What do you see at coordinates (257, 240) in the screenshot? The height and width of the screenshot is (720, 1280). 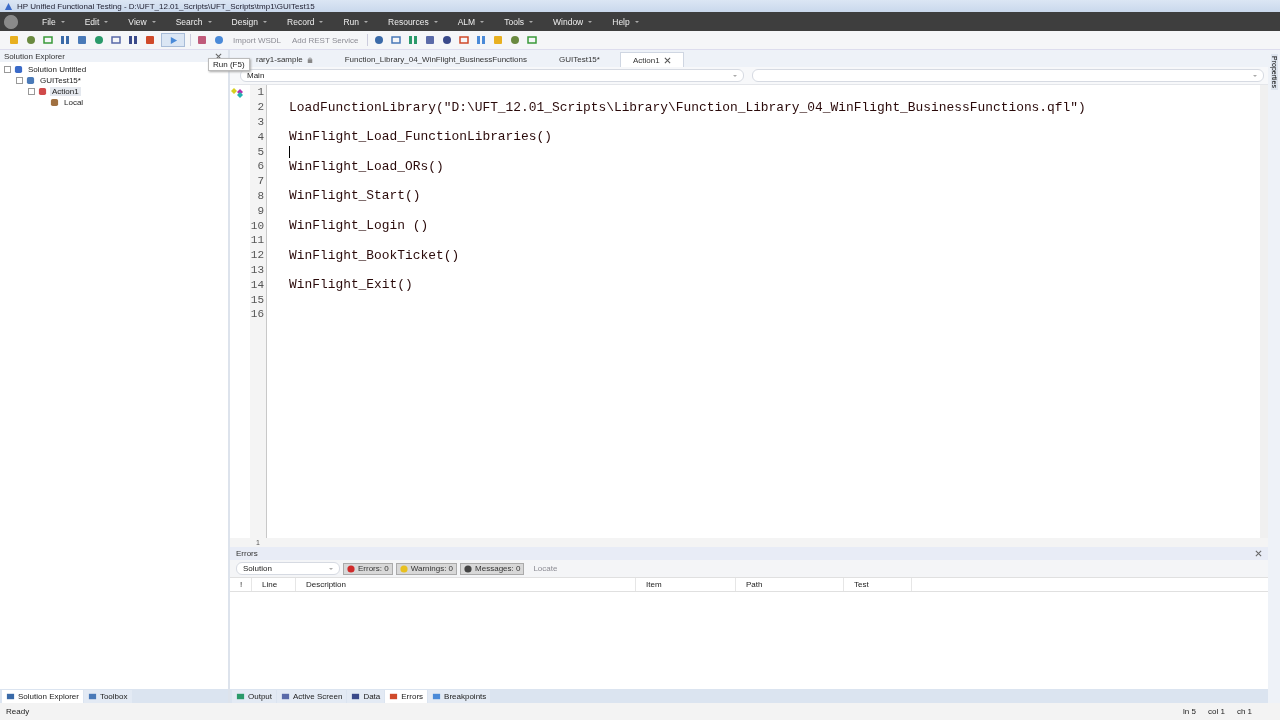 I see `line-number: 11` at bounding box center [257, 240].